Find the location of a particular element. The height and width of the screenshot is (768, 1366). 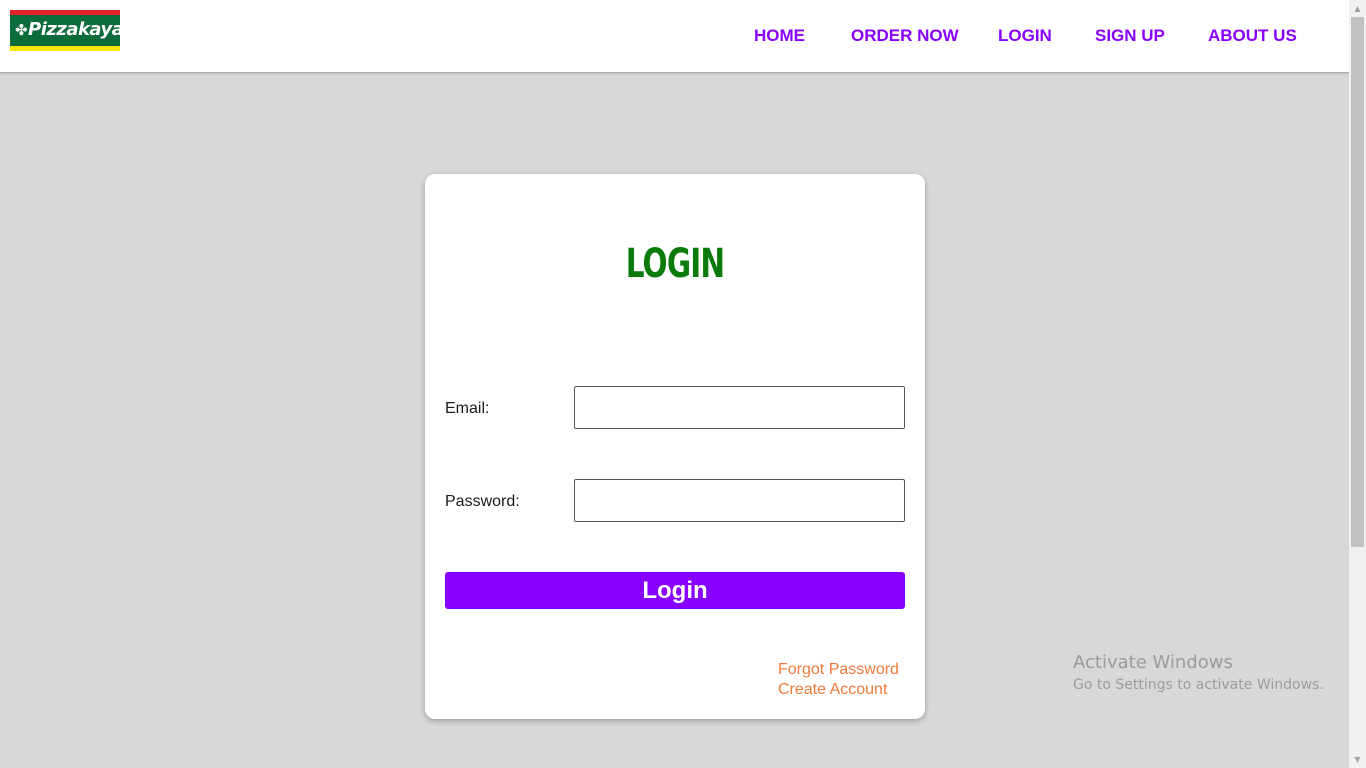

nav-sign-up-link: SIGN UP is located at coordinates (1130, 36).